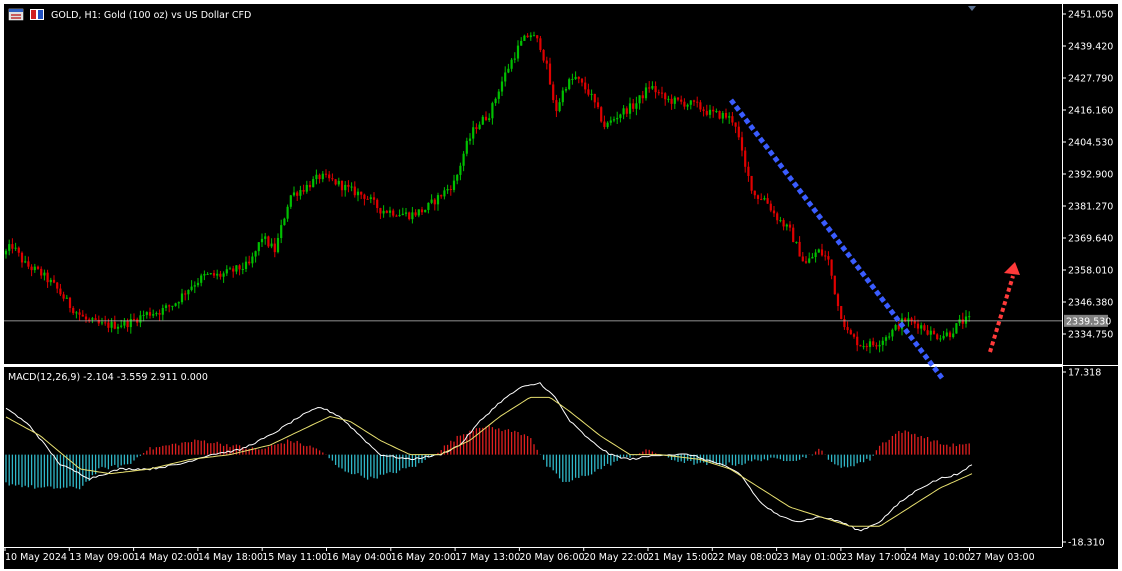 The height and width of the screenshot is (571, 1122). What do you see at coordinates (1090, 239) in the screenshot?
I see `price-tick-label: 2369.640` at bounding box center [1090, 239].